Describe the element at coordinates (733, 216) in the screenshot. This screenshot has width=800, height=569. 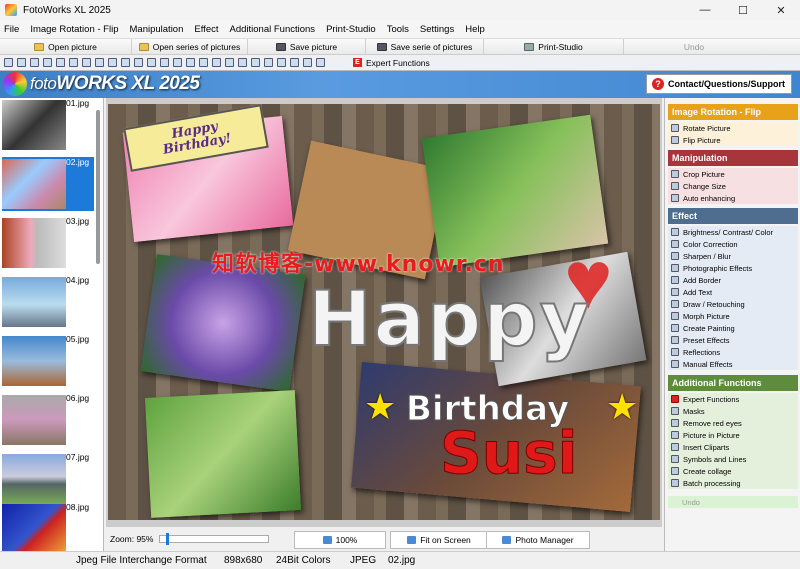
I see `section-effect: Effect` at that location.